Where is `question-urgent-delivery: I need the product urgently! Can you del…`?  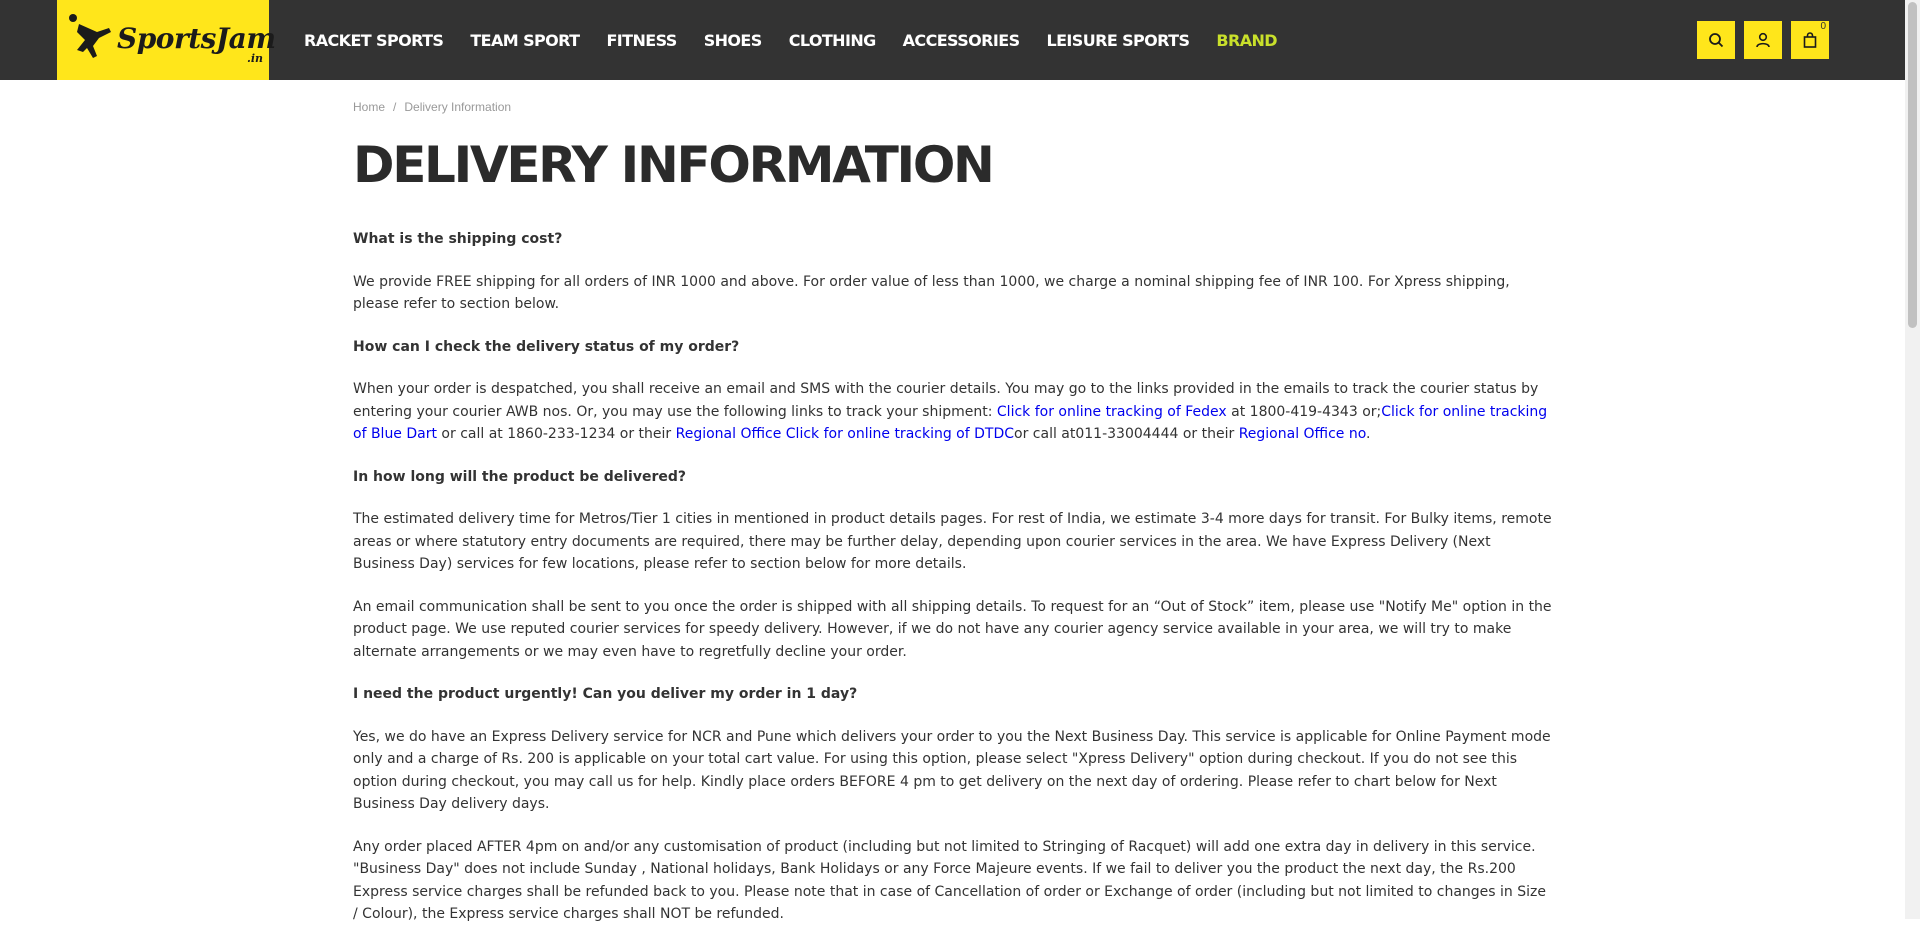
question-urgent-delivery: I need the product urgently! Can you del… is located at coordinates (605, 694).